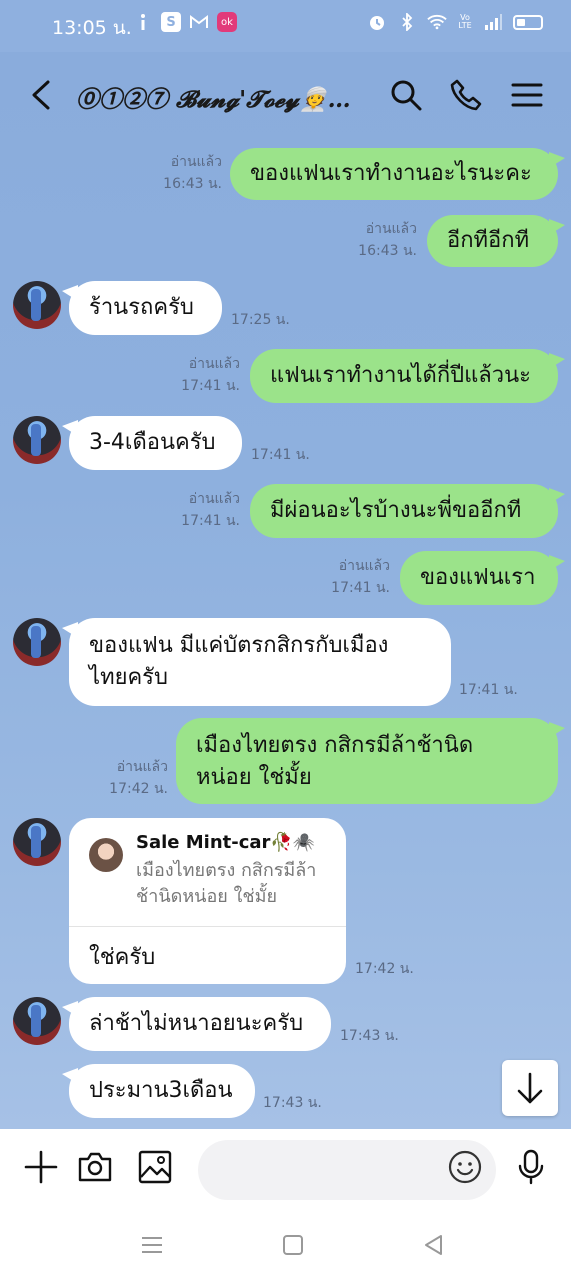 This screenshot has width=571, height=1280. What do you see at coordinates (496, 241) in the screenshot?
I see `message-bubble: อีกทีอีกที` at bounding box center [496, 241].